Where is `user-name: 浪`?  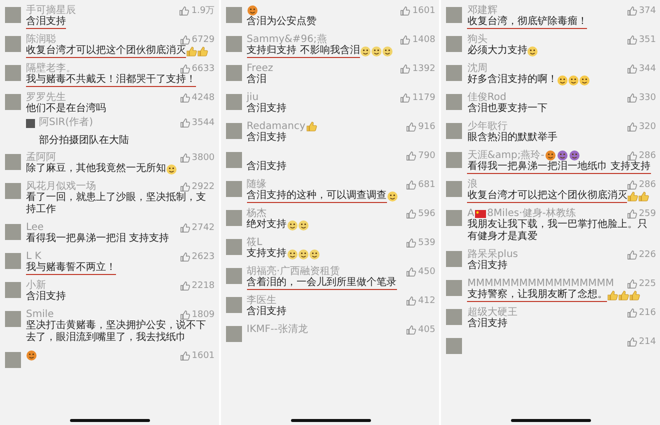
user-name: 浪 is located at coordinates (472, 184).